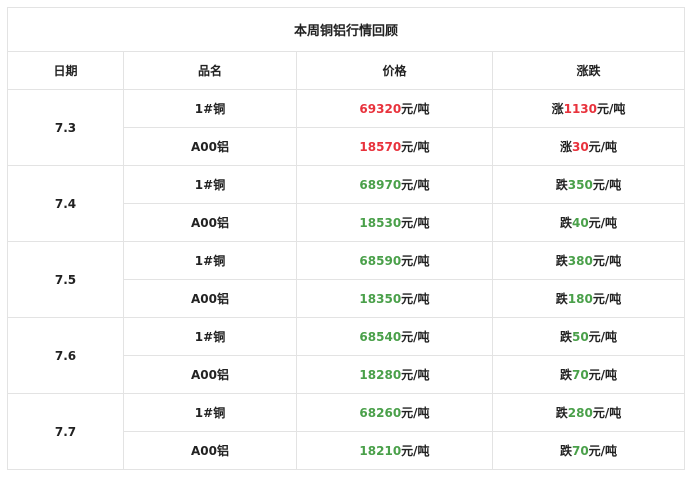 This screenshot has height=477, width=691. What do you see at coordinates (580, 109) in the screenshot?
I see `change-value: 1130` at bounding box center [580, 109].